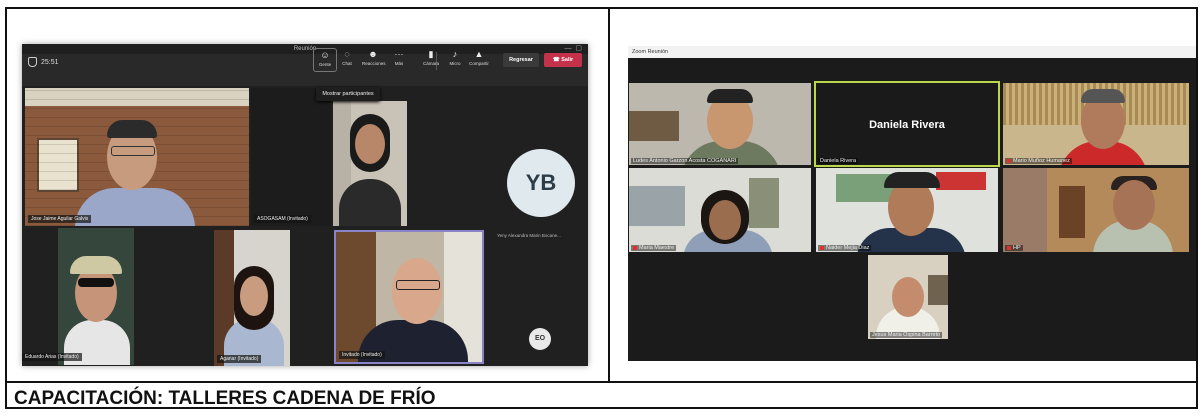 The image size is (1204, 416). What do you see at coordinates (541, 183) in the screenshot?
I see `participant-avatar: YB` at bounding box center [541, 183].